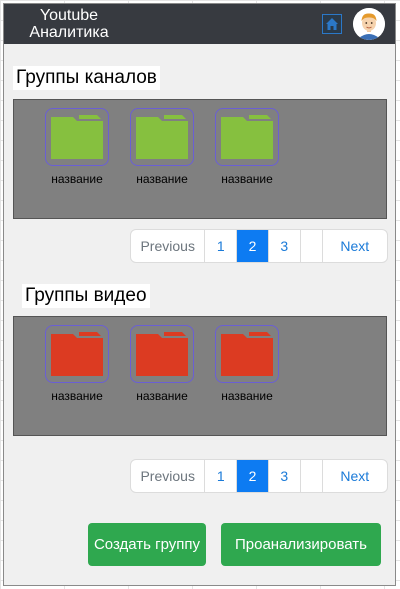 Image resolution: width=400 pixels, height=589 pixels. I want to click on user-avatar-icon, so click(369, 24).